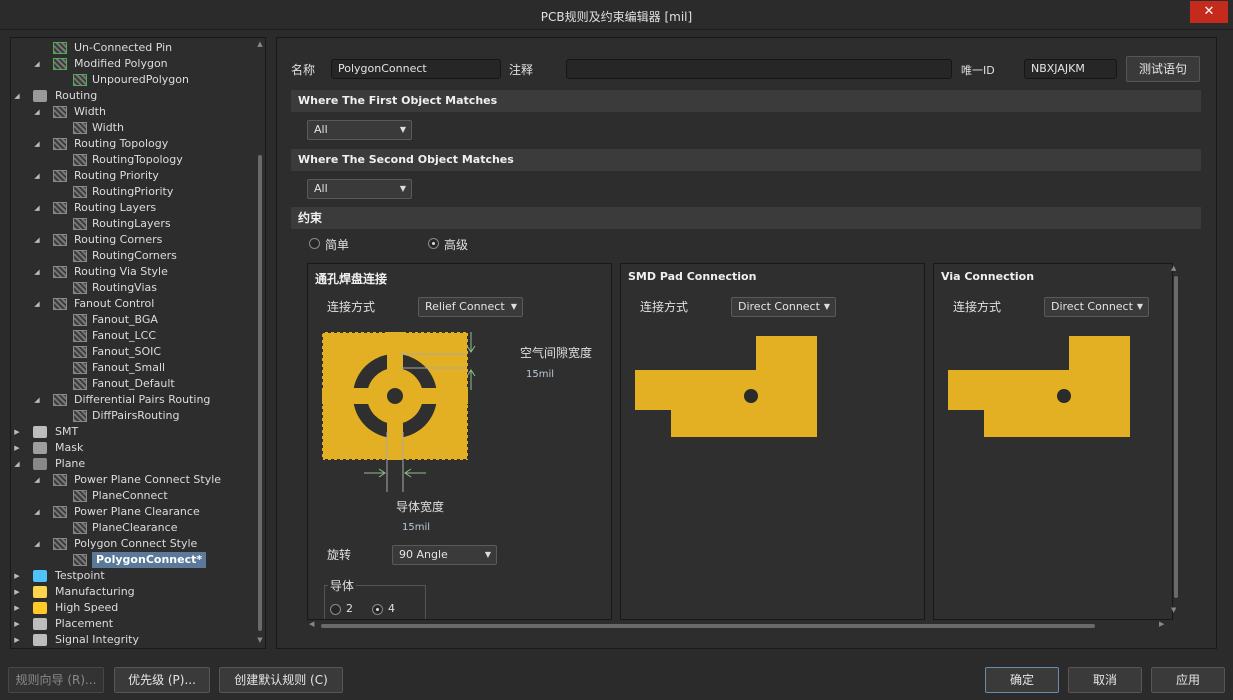 This screenshot has width=1233, height=700. What do you see at coordinates (131, 144) in the screenshot?
I see `tree-item: ◢ Routing Topology` at bounding box center [131, 144].